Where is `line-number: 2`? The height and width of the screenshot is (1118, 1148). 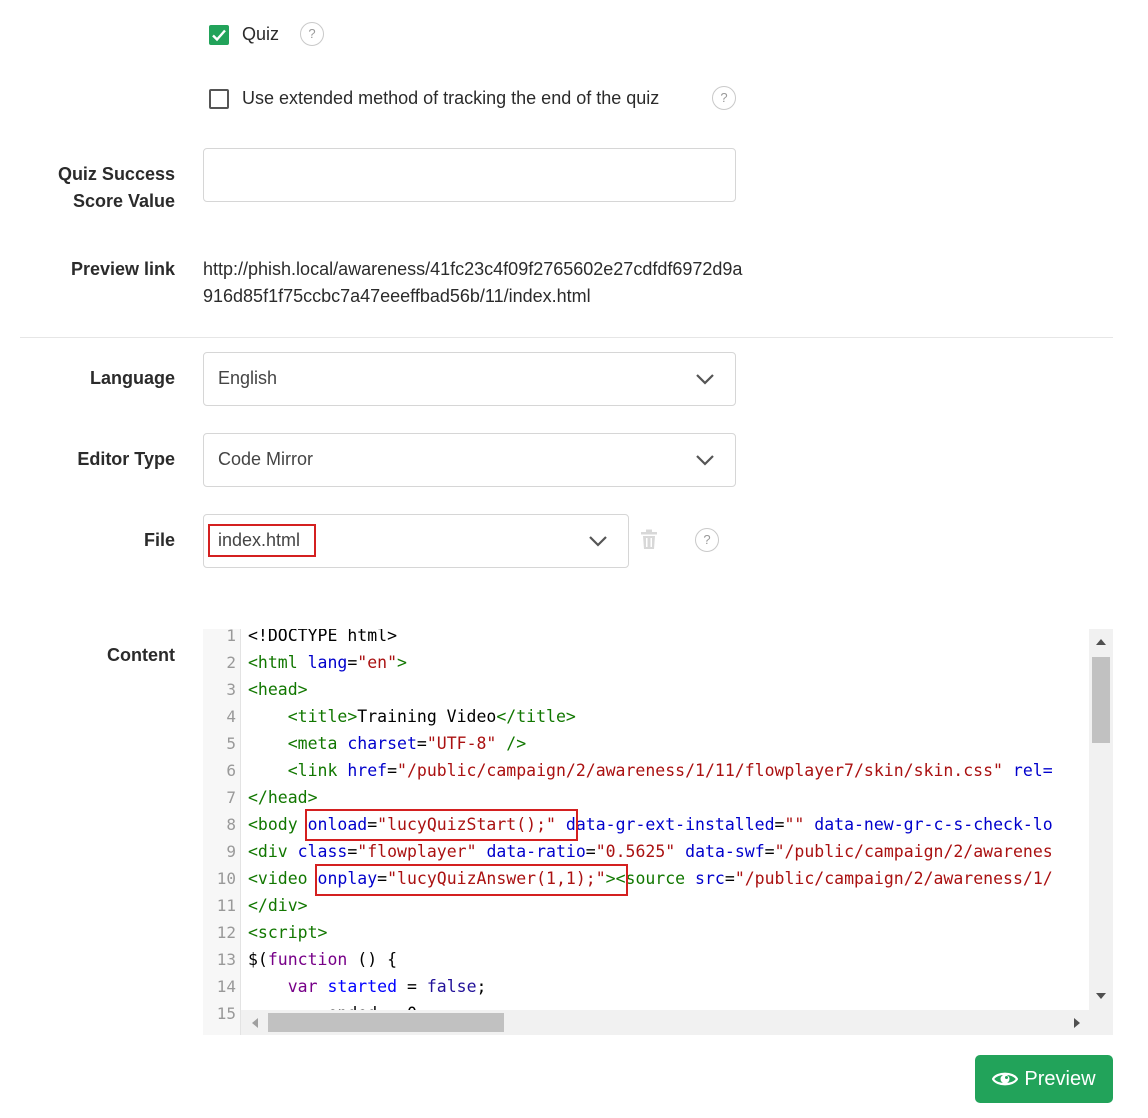
line-number: 2 is located at coordinates (231, 662).